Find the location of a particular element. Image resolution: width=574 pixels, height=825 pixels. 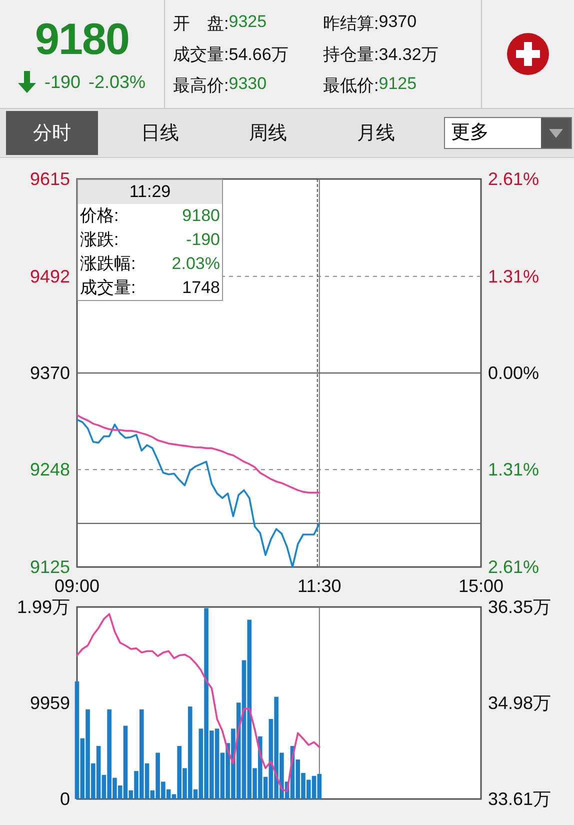

stat-label: 昨结算: is located at coordinates (351, 23).